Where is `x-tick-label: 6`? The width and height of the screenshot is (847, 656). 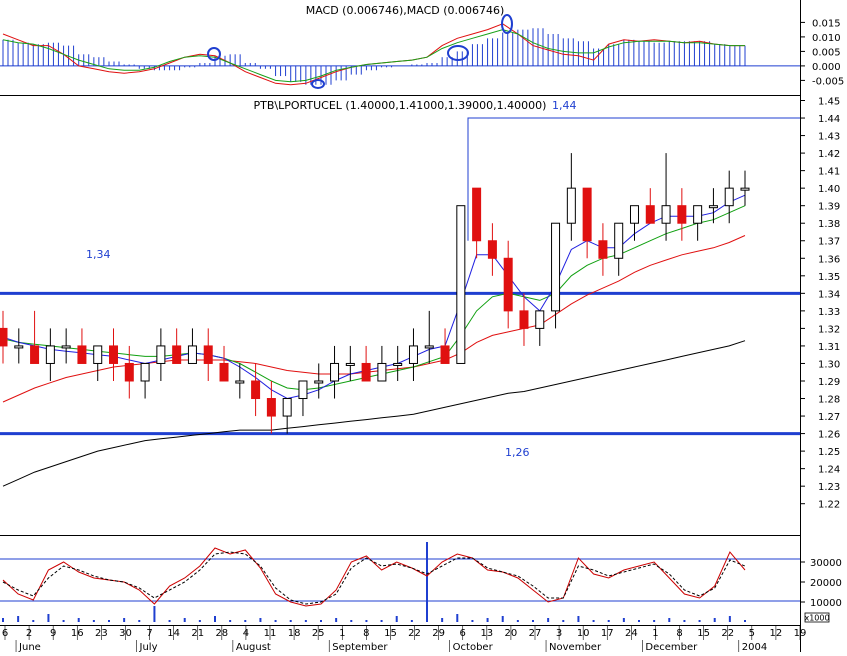 x-tick-label: 6 is located at coordinates (463, 633).